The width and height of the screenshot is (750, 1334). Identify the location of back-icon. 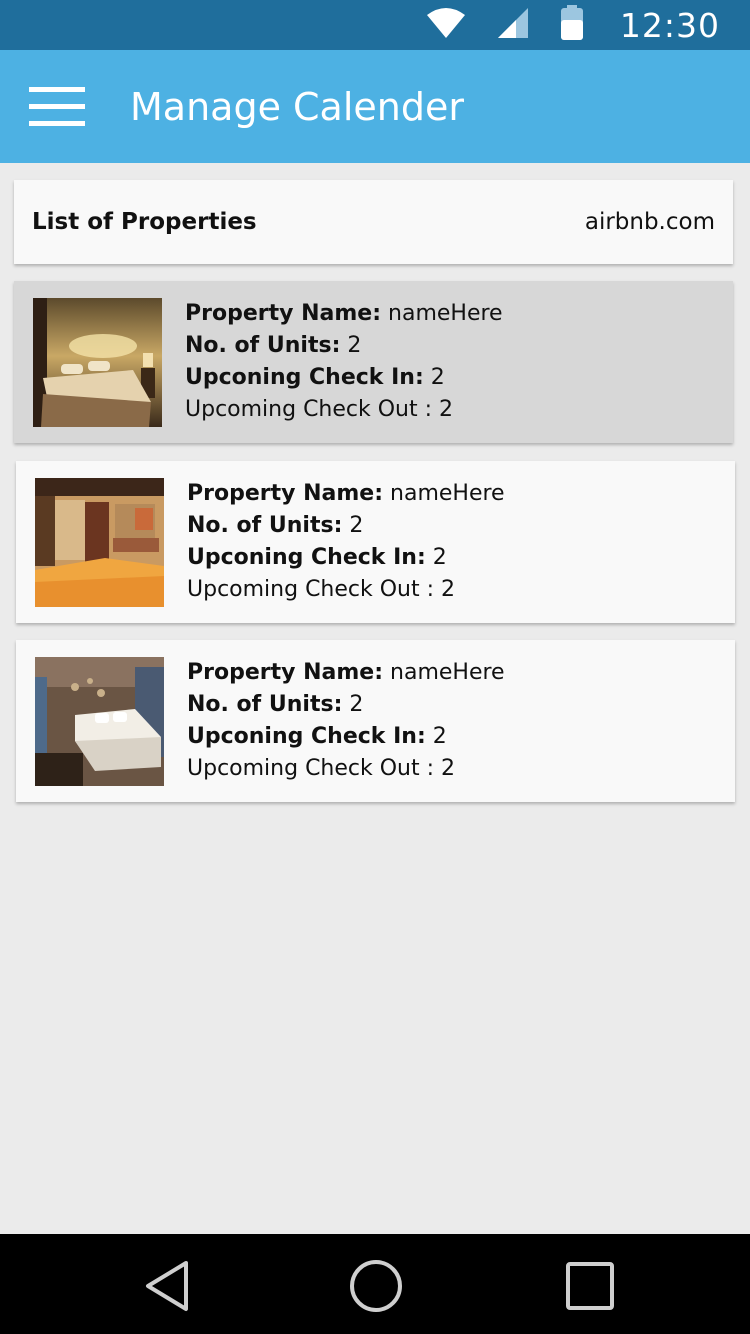
(168, 1286).